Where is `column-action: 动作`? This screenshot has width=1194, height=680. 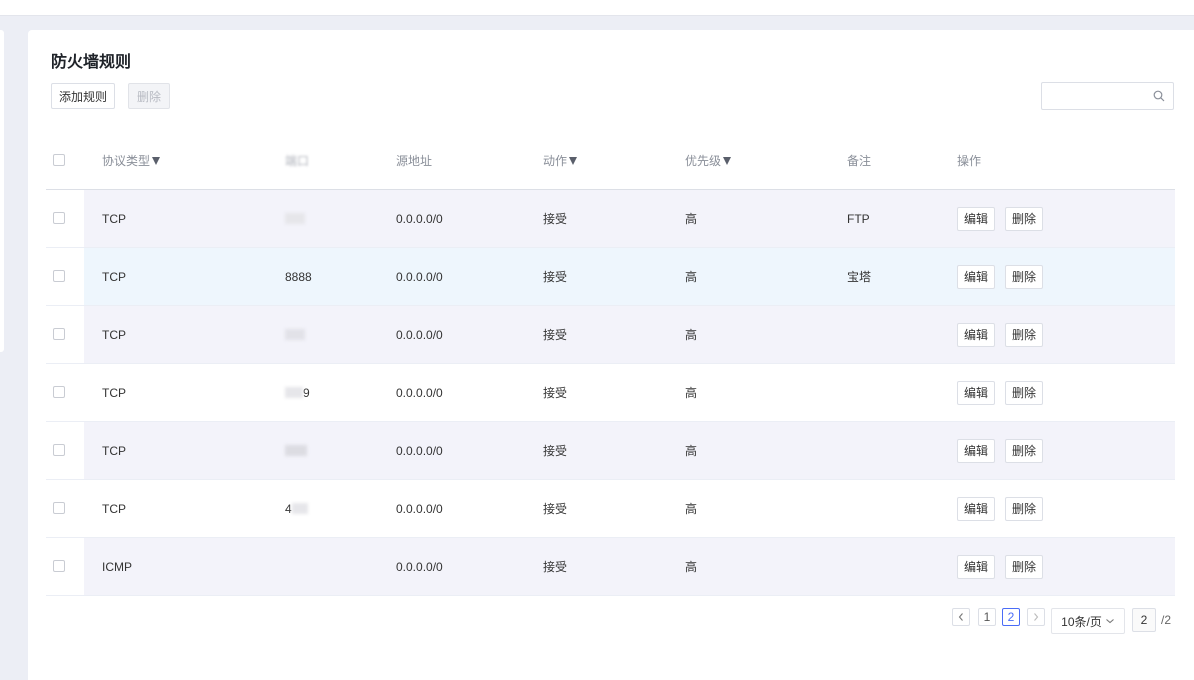
column-action: 动作 is located at coordinates (560, 160).